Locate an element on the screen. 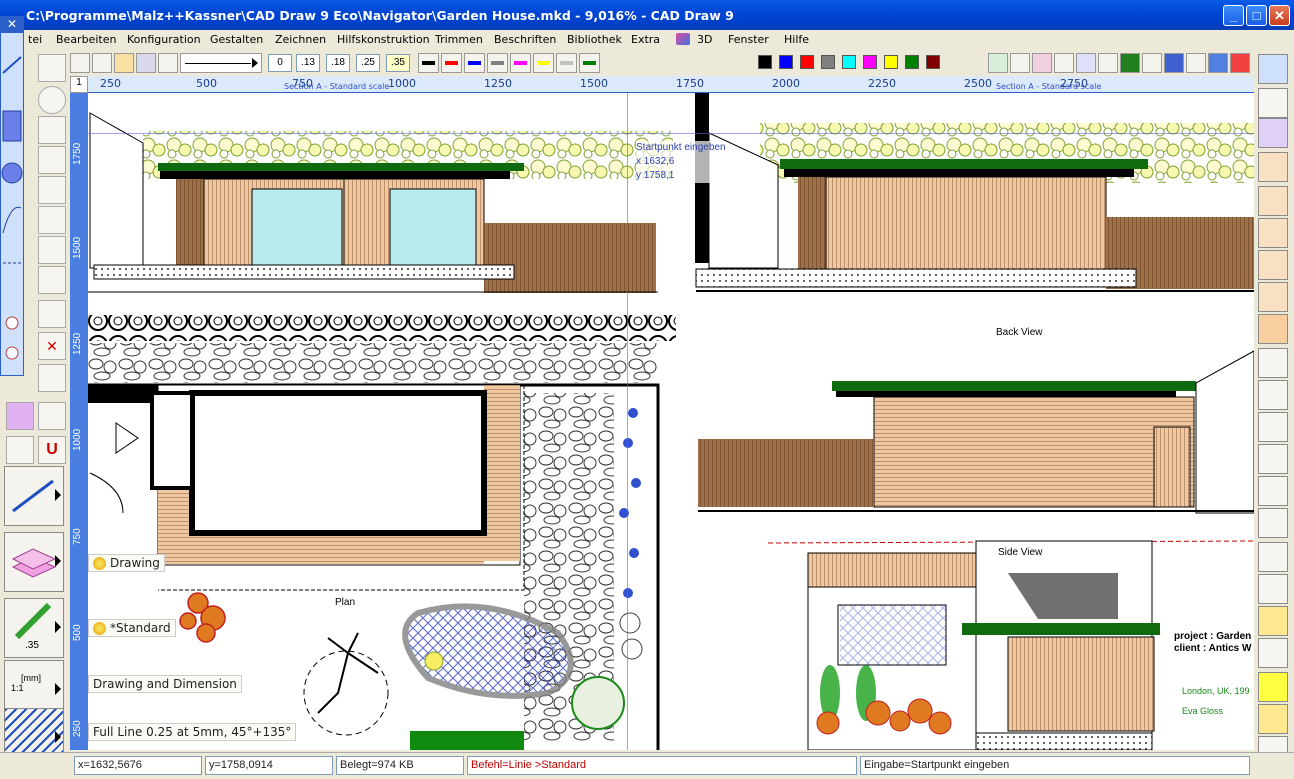 This screenshot has height=779, width=1294. cube-front-icon is located at coordinates (1273, 265).